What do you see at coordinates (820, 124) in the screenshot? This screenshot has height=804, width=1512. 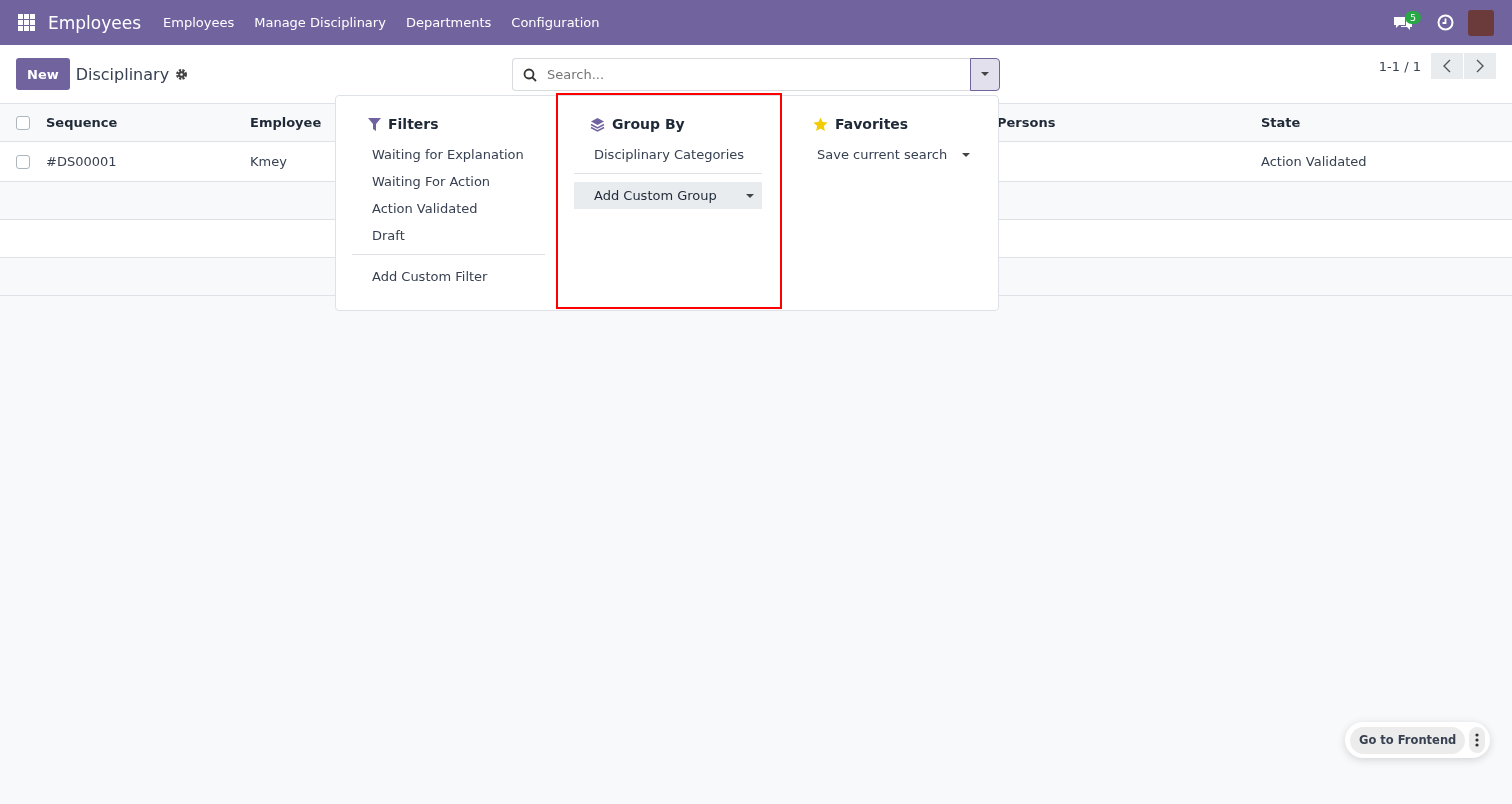 I see `star-icon` at bounding box center [820, 124].